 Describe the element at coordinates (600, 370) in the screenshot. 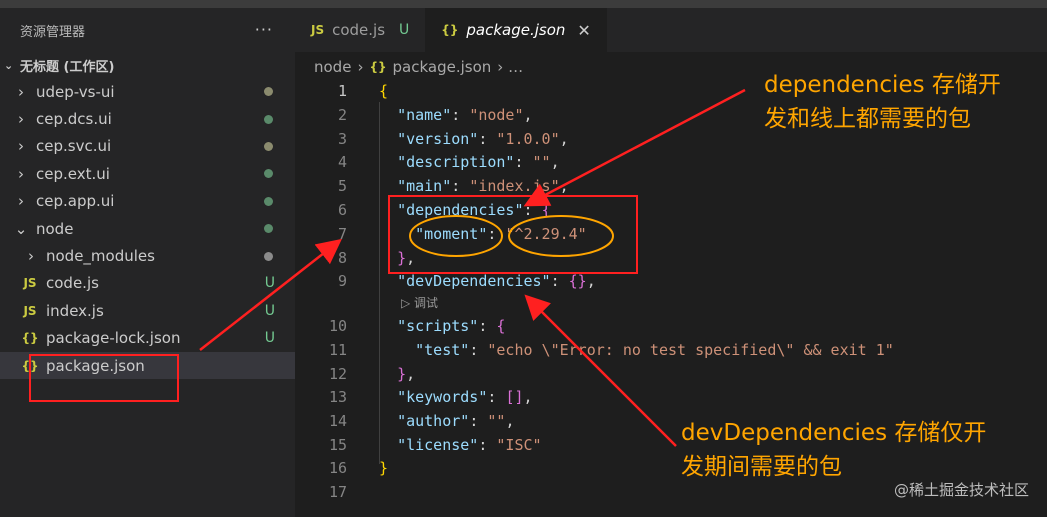

I see `arrow-to-dev-dependencies` at that location.